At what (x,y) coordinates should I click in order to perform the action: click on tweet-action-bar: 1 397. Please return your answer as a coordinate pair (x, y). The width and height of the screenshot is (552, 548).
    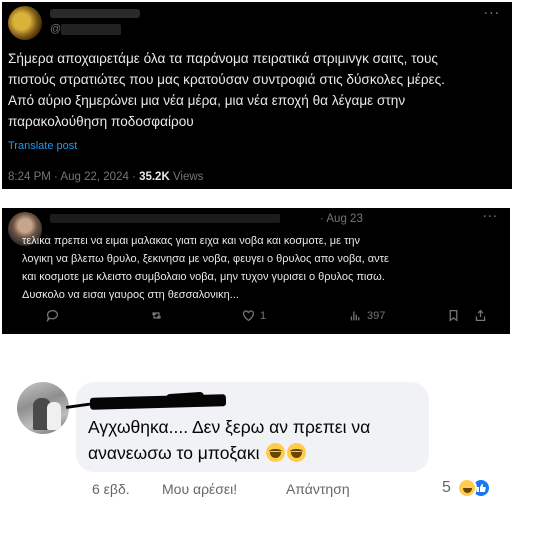
    Looking at the image, I should click on (276, 317).